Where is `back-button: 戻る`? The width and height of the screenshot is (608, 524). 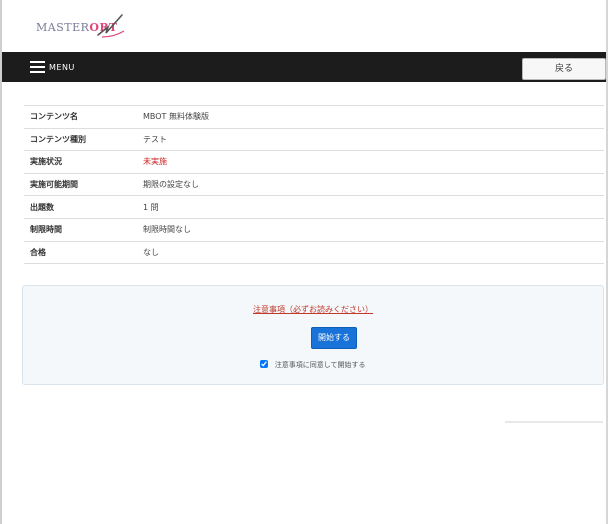
back-button: 戻る is located at coordinates (564, 69).